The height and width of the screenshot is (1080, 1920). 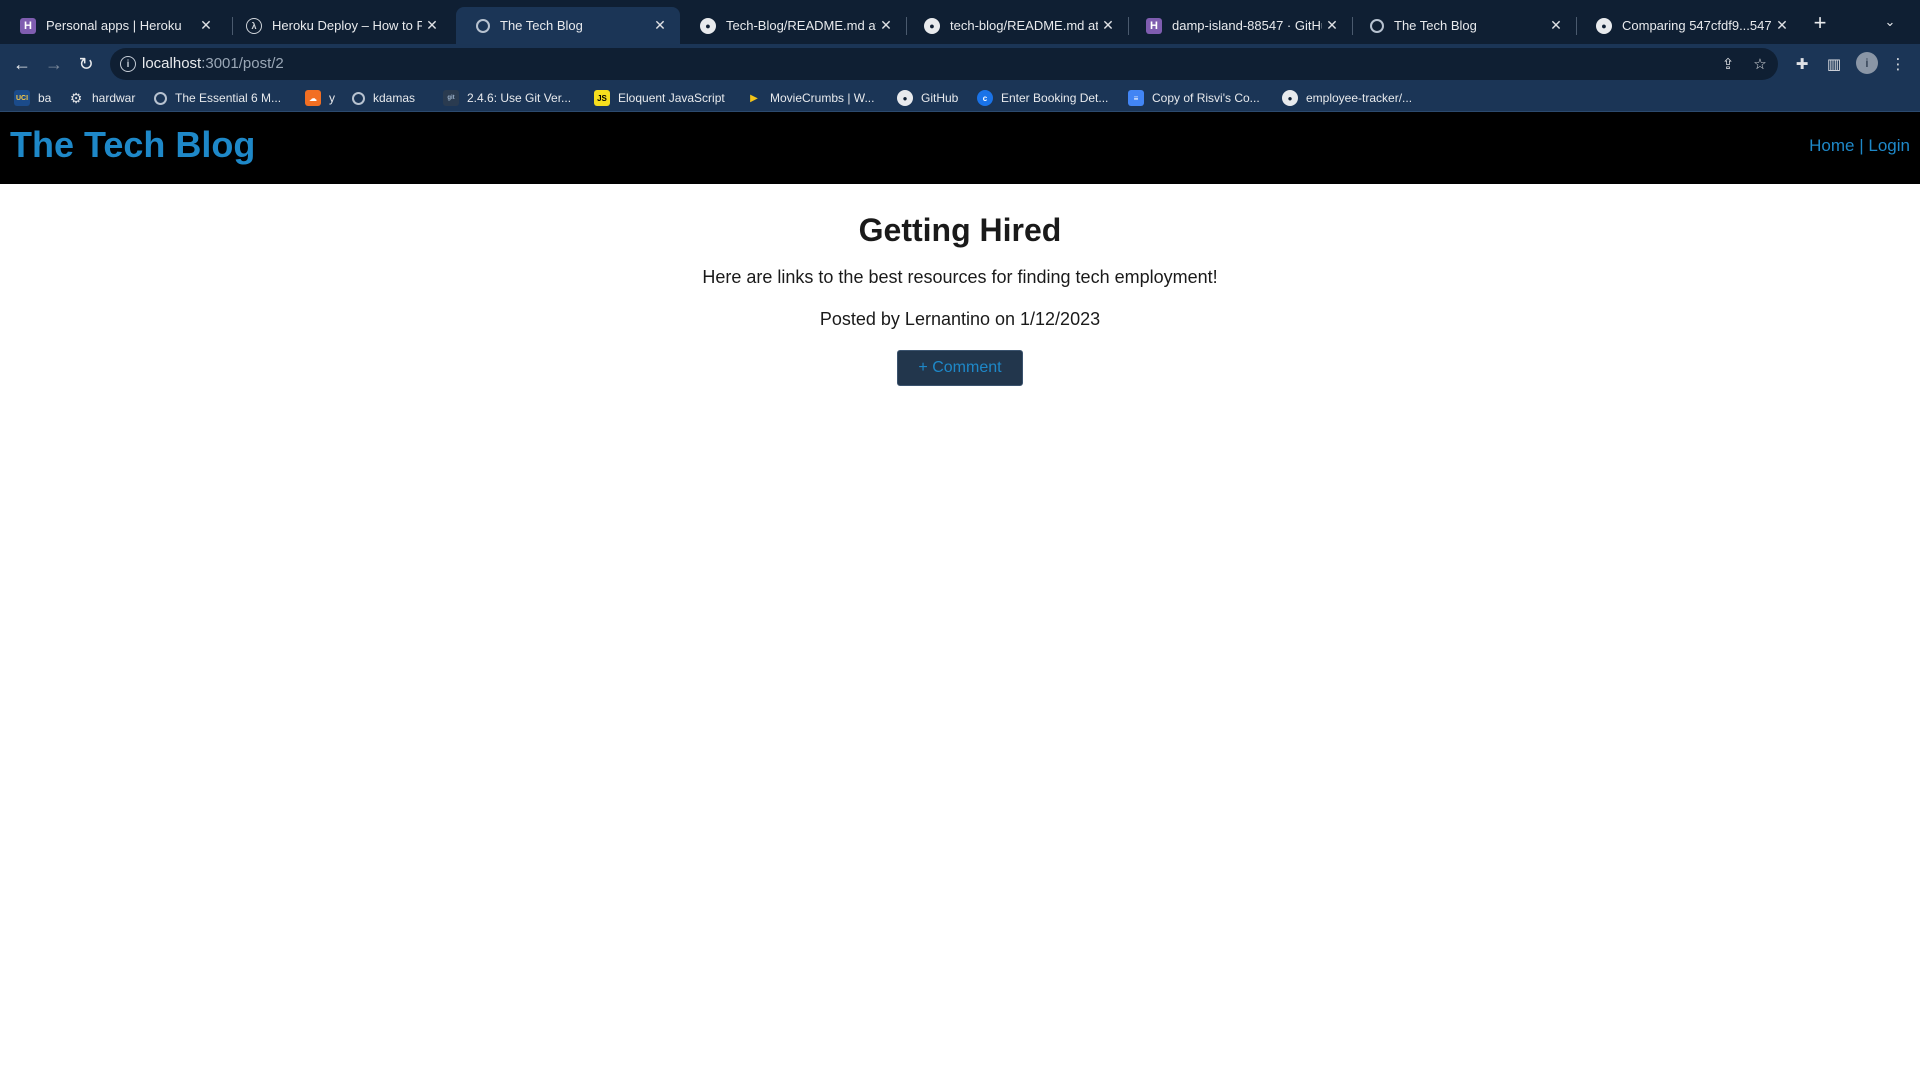 I want to click on share-icon: ⇪, so click(x=1728, y=64).